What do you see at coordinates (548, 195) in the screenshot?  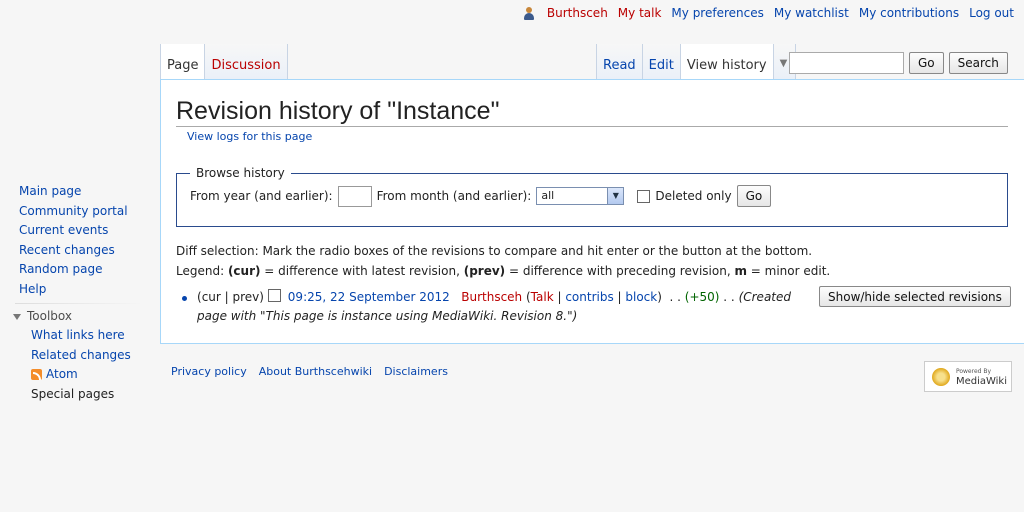 I see `month-select-value: all` at bounding box center [548, 195].